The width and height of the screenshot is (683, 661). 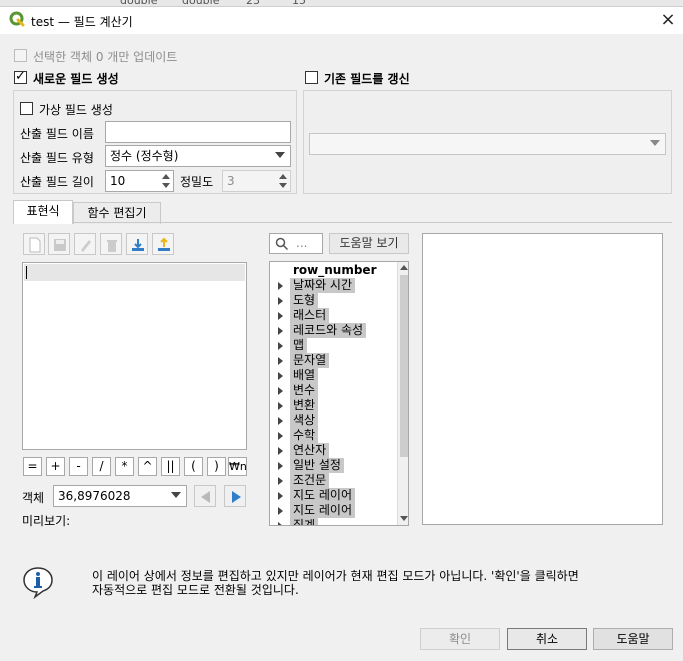 I want to click on function-group-item: 연산자, so click(x=334, y=450).